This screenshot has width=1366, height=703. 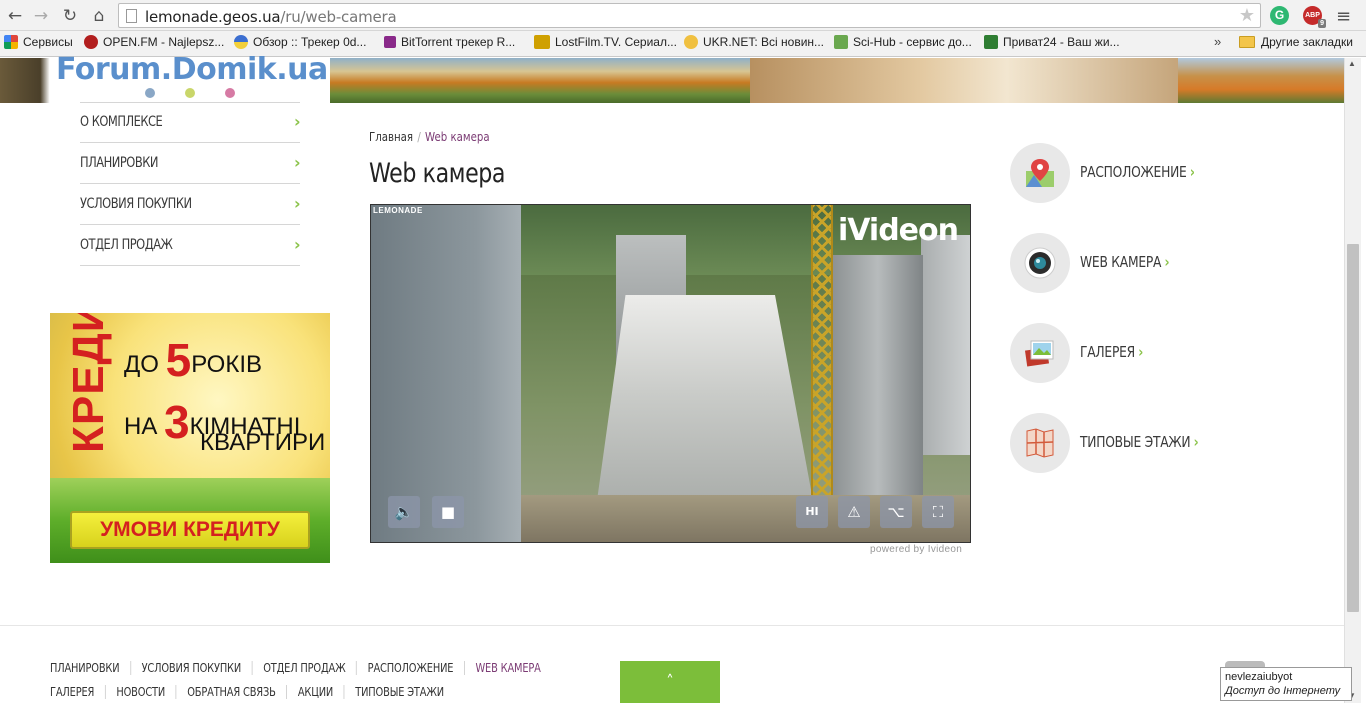 What do you see at coordinates (41, 16) in the screenshot?
I see `forward-icon: →` at bounding box center [41, 16].